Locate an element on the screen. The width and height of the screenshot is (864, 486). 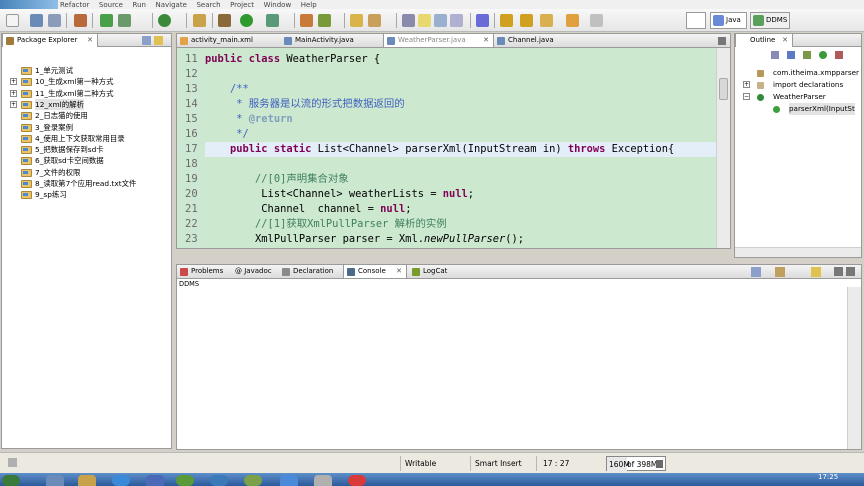
search-icon is located at coordinates (374, 20).